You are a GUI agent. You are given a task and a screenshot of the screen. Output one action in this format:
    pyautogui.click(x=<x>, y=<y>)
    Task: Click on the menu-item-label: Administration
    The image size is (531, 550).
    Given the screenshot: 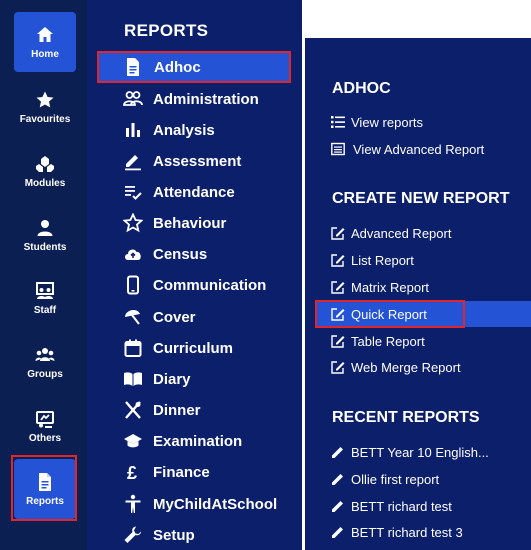 What is the action you would take?
    pyautogui.click(x=206, y=99)
    